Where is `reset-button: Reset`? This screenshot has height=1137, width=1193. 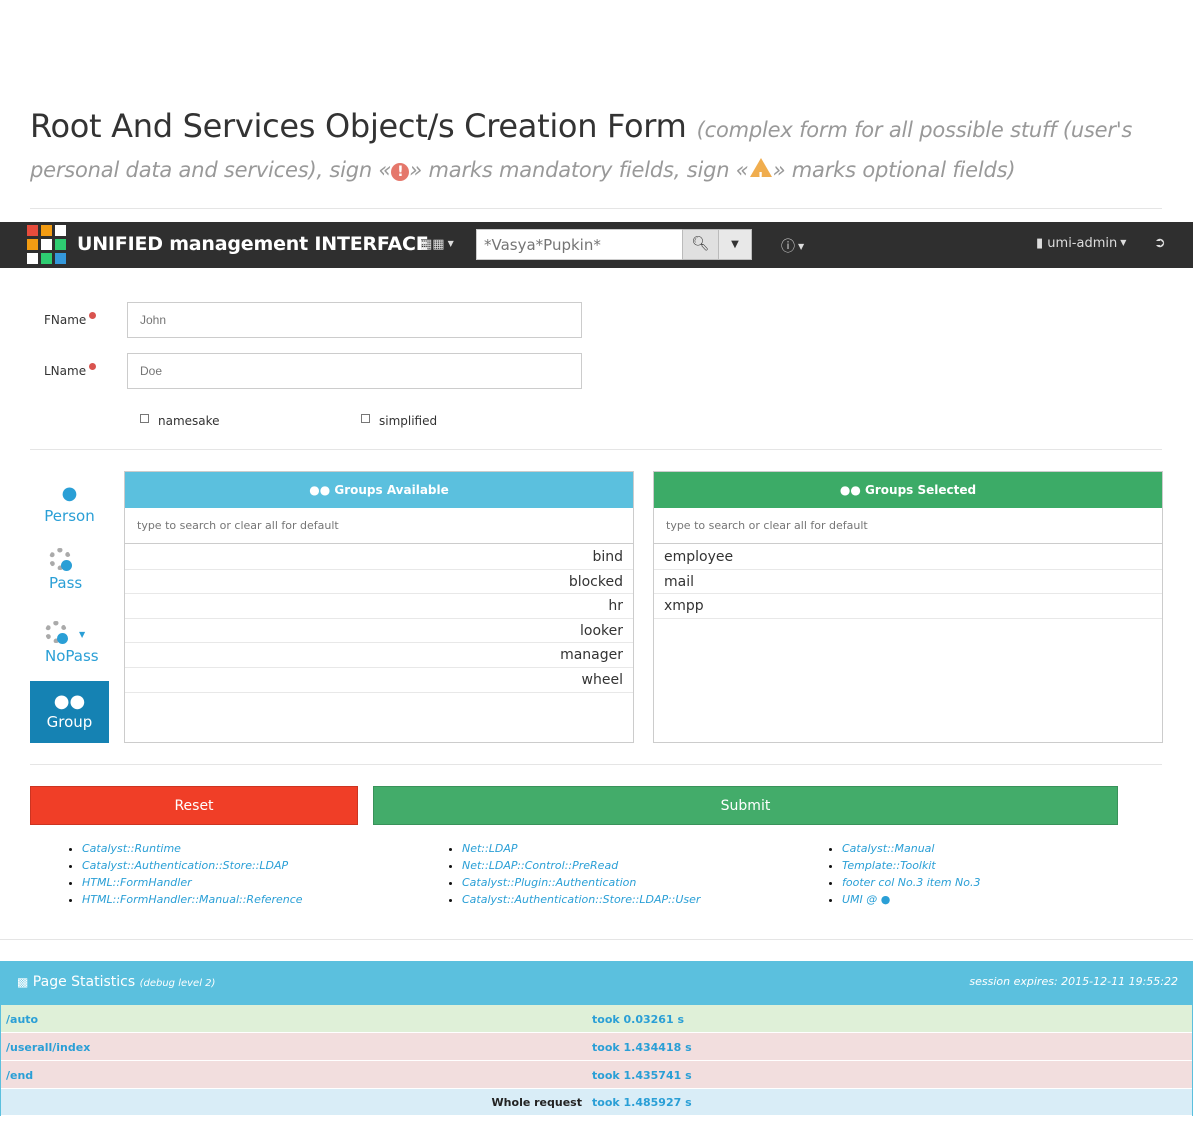
reset-button: Reset is located at coordinates (194, 805).